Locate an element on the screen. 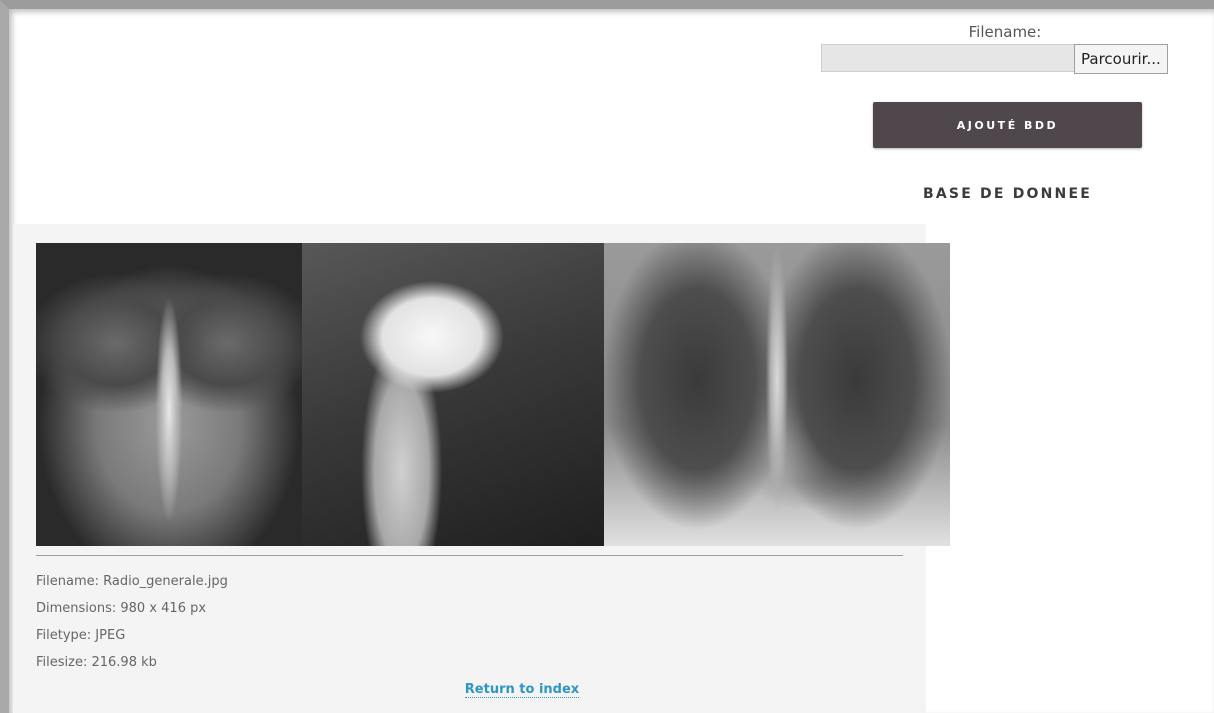  xray-shoulder-panel is located at coordinates (453, 394).